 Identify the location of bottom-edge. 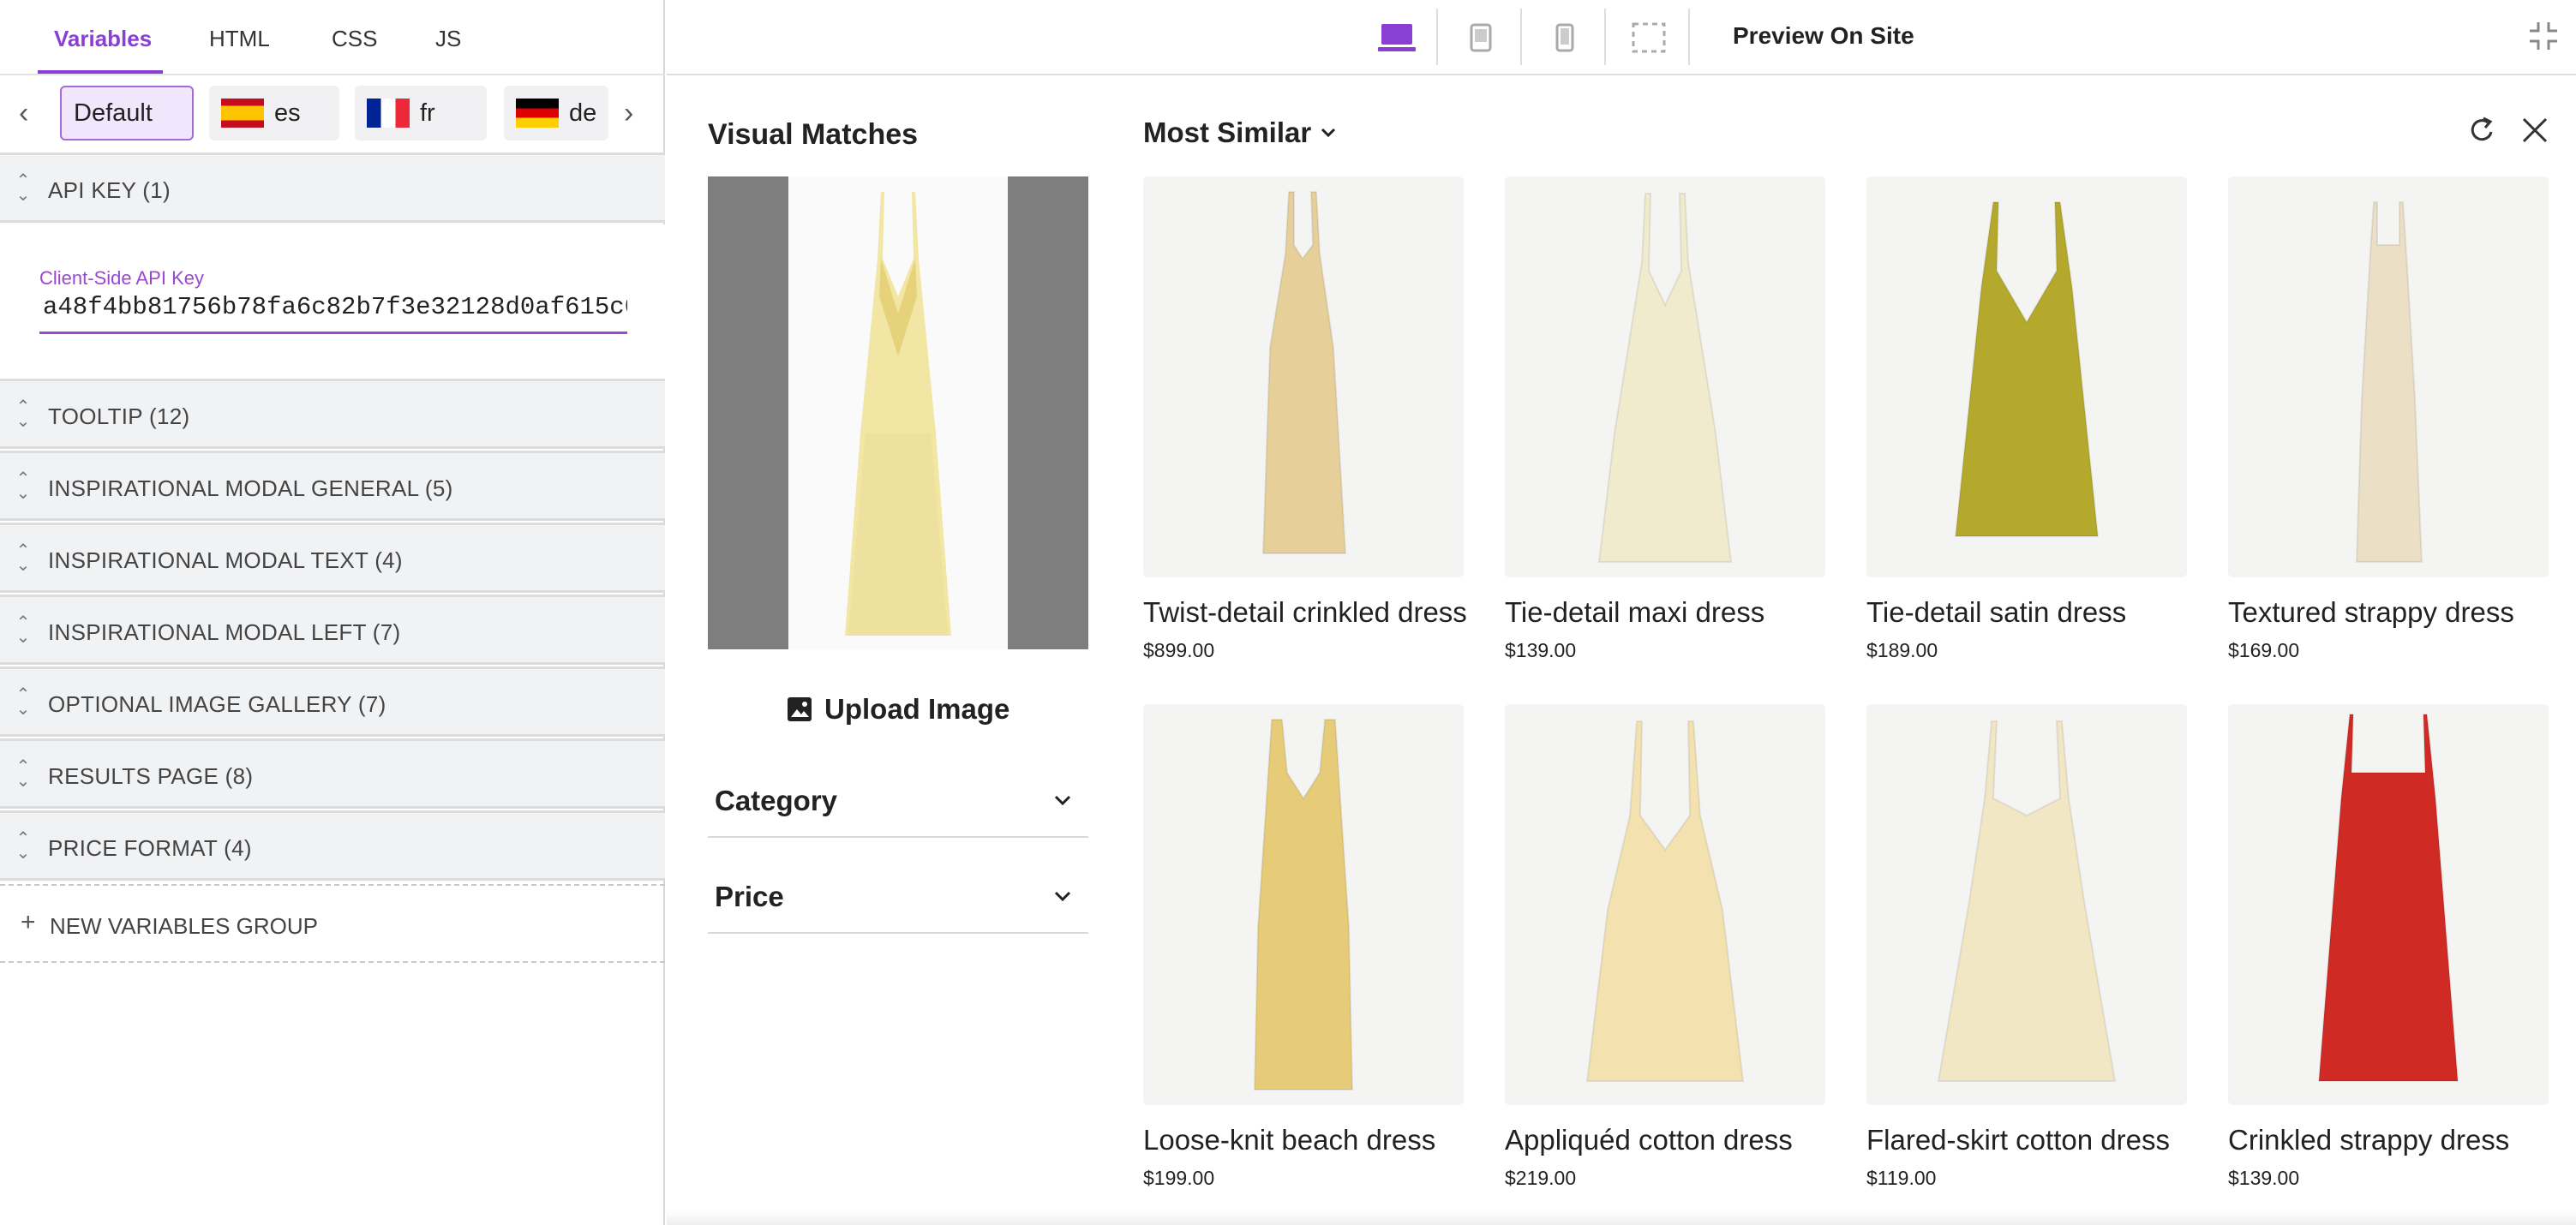
(1621, 1217).